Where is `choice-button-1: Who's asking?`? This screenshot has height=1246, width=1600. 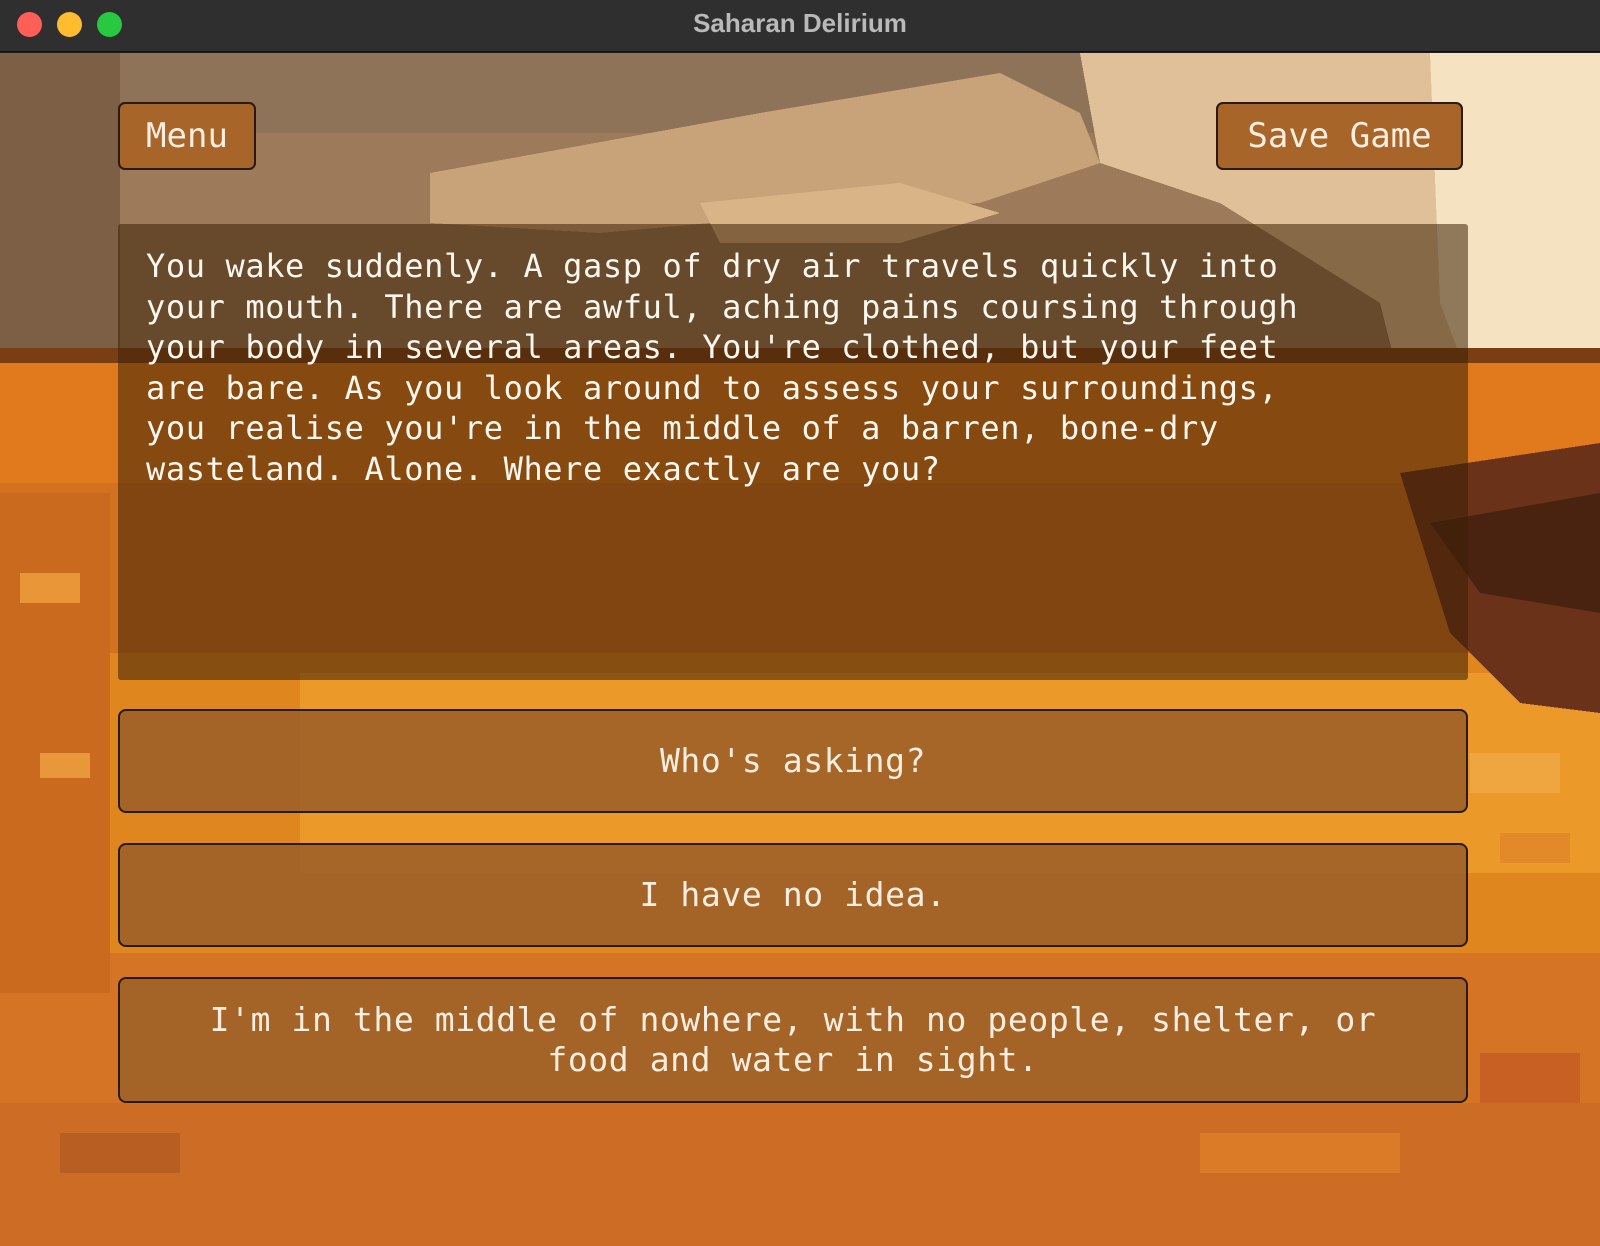
choice-button-1: Who's asking? is located at coordinates (793, 761).